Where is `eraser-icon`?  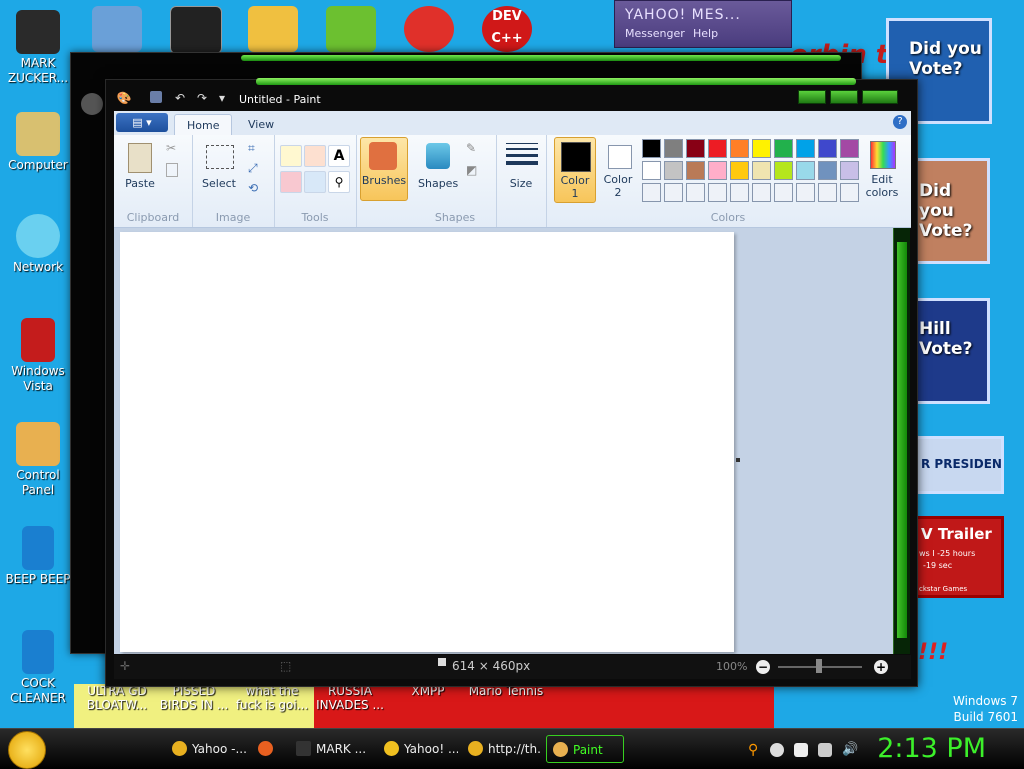
eraser-icon is located at coordinates (291, 182).